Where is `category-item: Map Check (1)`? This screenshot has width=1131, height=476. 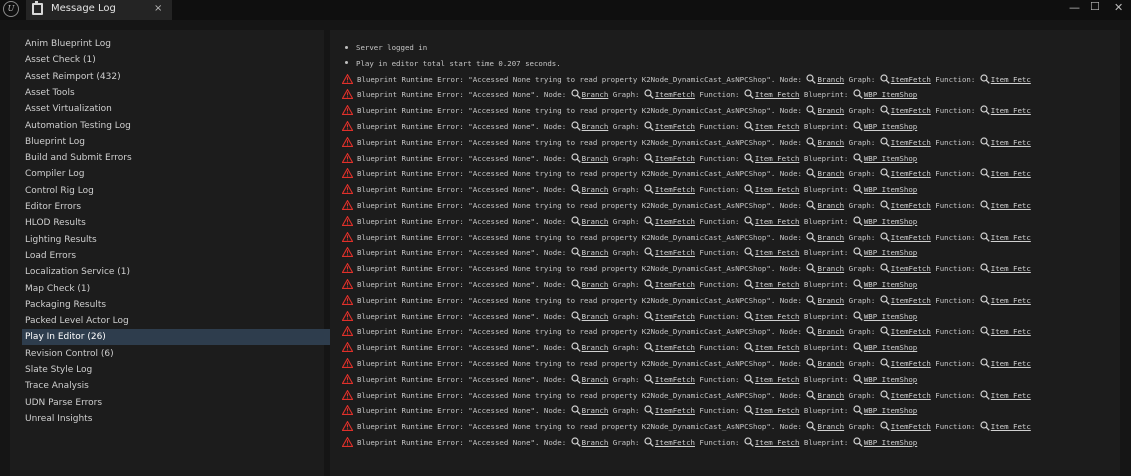 category-item: Map Check (1) is located at coordinates (172, 289).